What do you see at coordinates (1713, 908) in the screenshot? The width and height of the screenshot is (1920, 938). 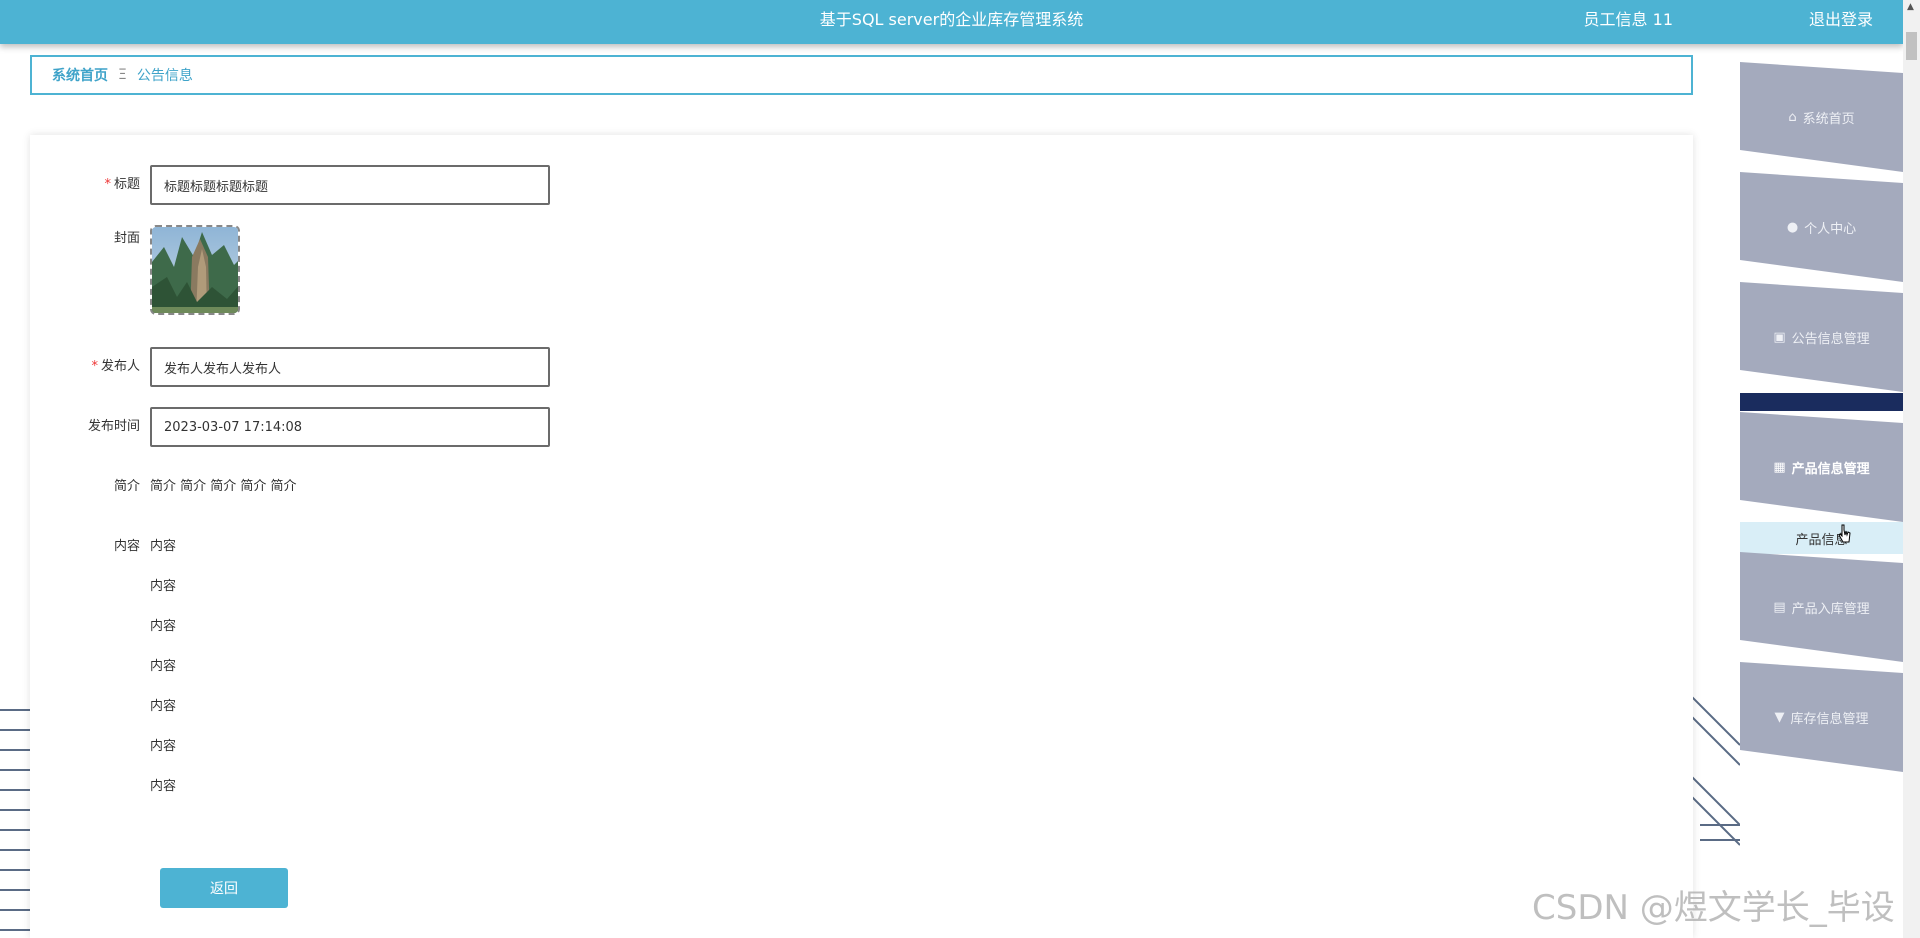 I see `watermark: CSDN @煜文学长_毕设` at bounding box center [1713, 908].